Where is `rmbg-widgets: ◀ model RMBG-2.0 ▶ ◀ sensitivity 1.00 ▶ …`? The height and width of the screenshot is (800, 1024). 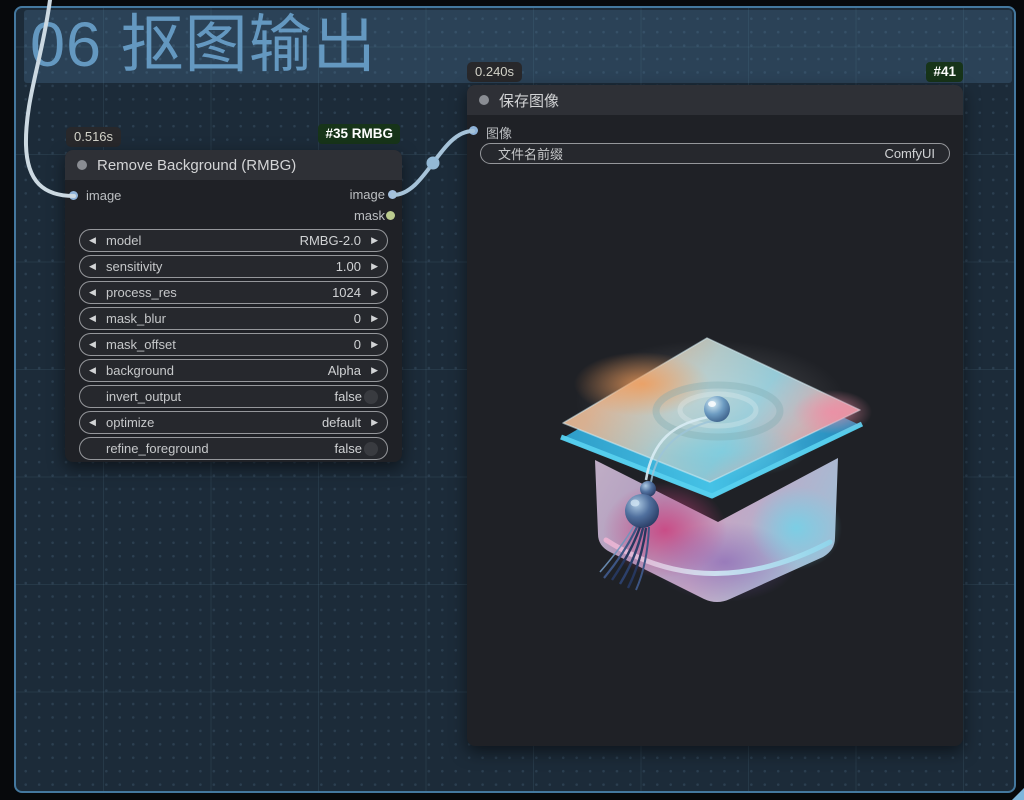 rmbg-widgets: ◀ model RMBG-2.0 ▶ ◀ sensitivity 1.00 ▶ … is located at coordinates (233, 346).